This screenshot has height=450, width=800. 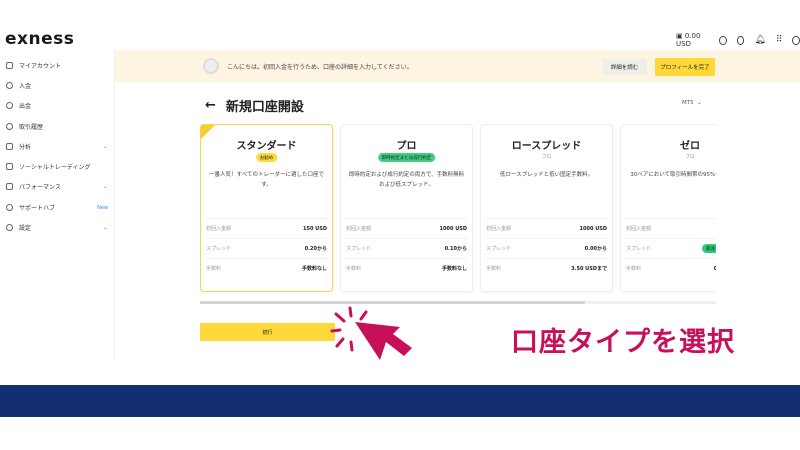 What do you see at coordinates (266, 228) in the screenshot?
I see `row-deposit: 初回入金額 150 USD` at bounding box center [266, 228].